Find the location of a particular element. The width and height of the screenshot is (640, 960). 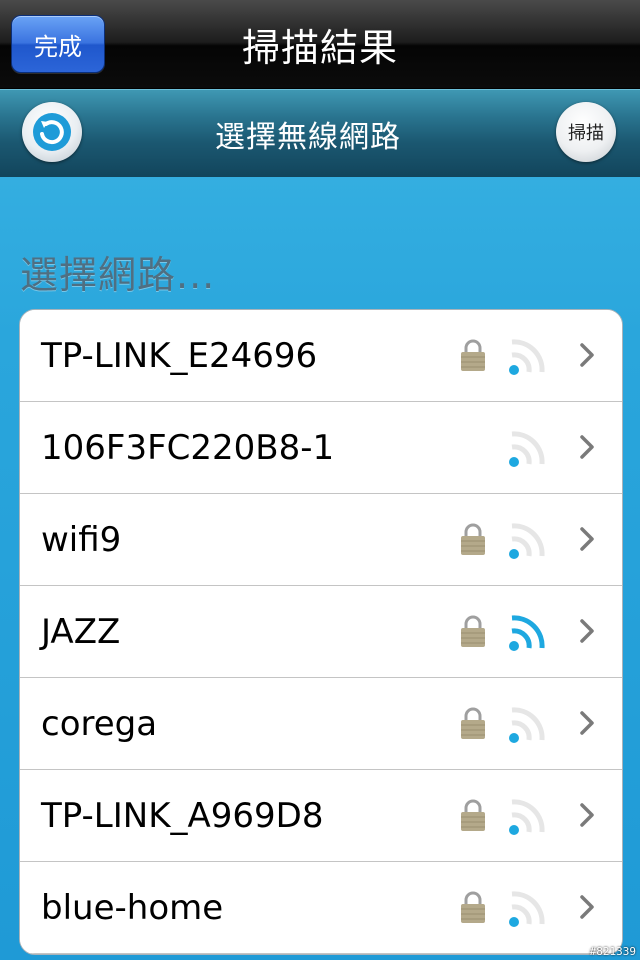

network-row: 106F3FC220B8-1 is located at coordinates (321, 448).